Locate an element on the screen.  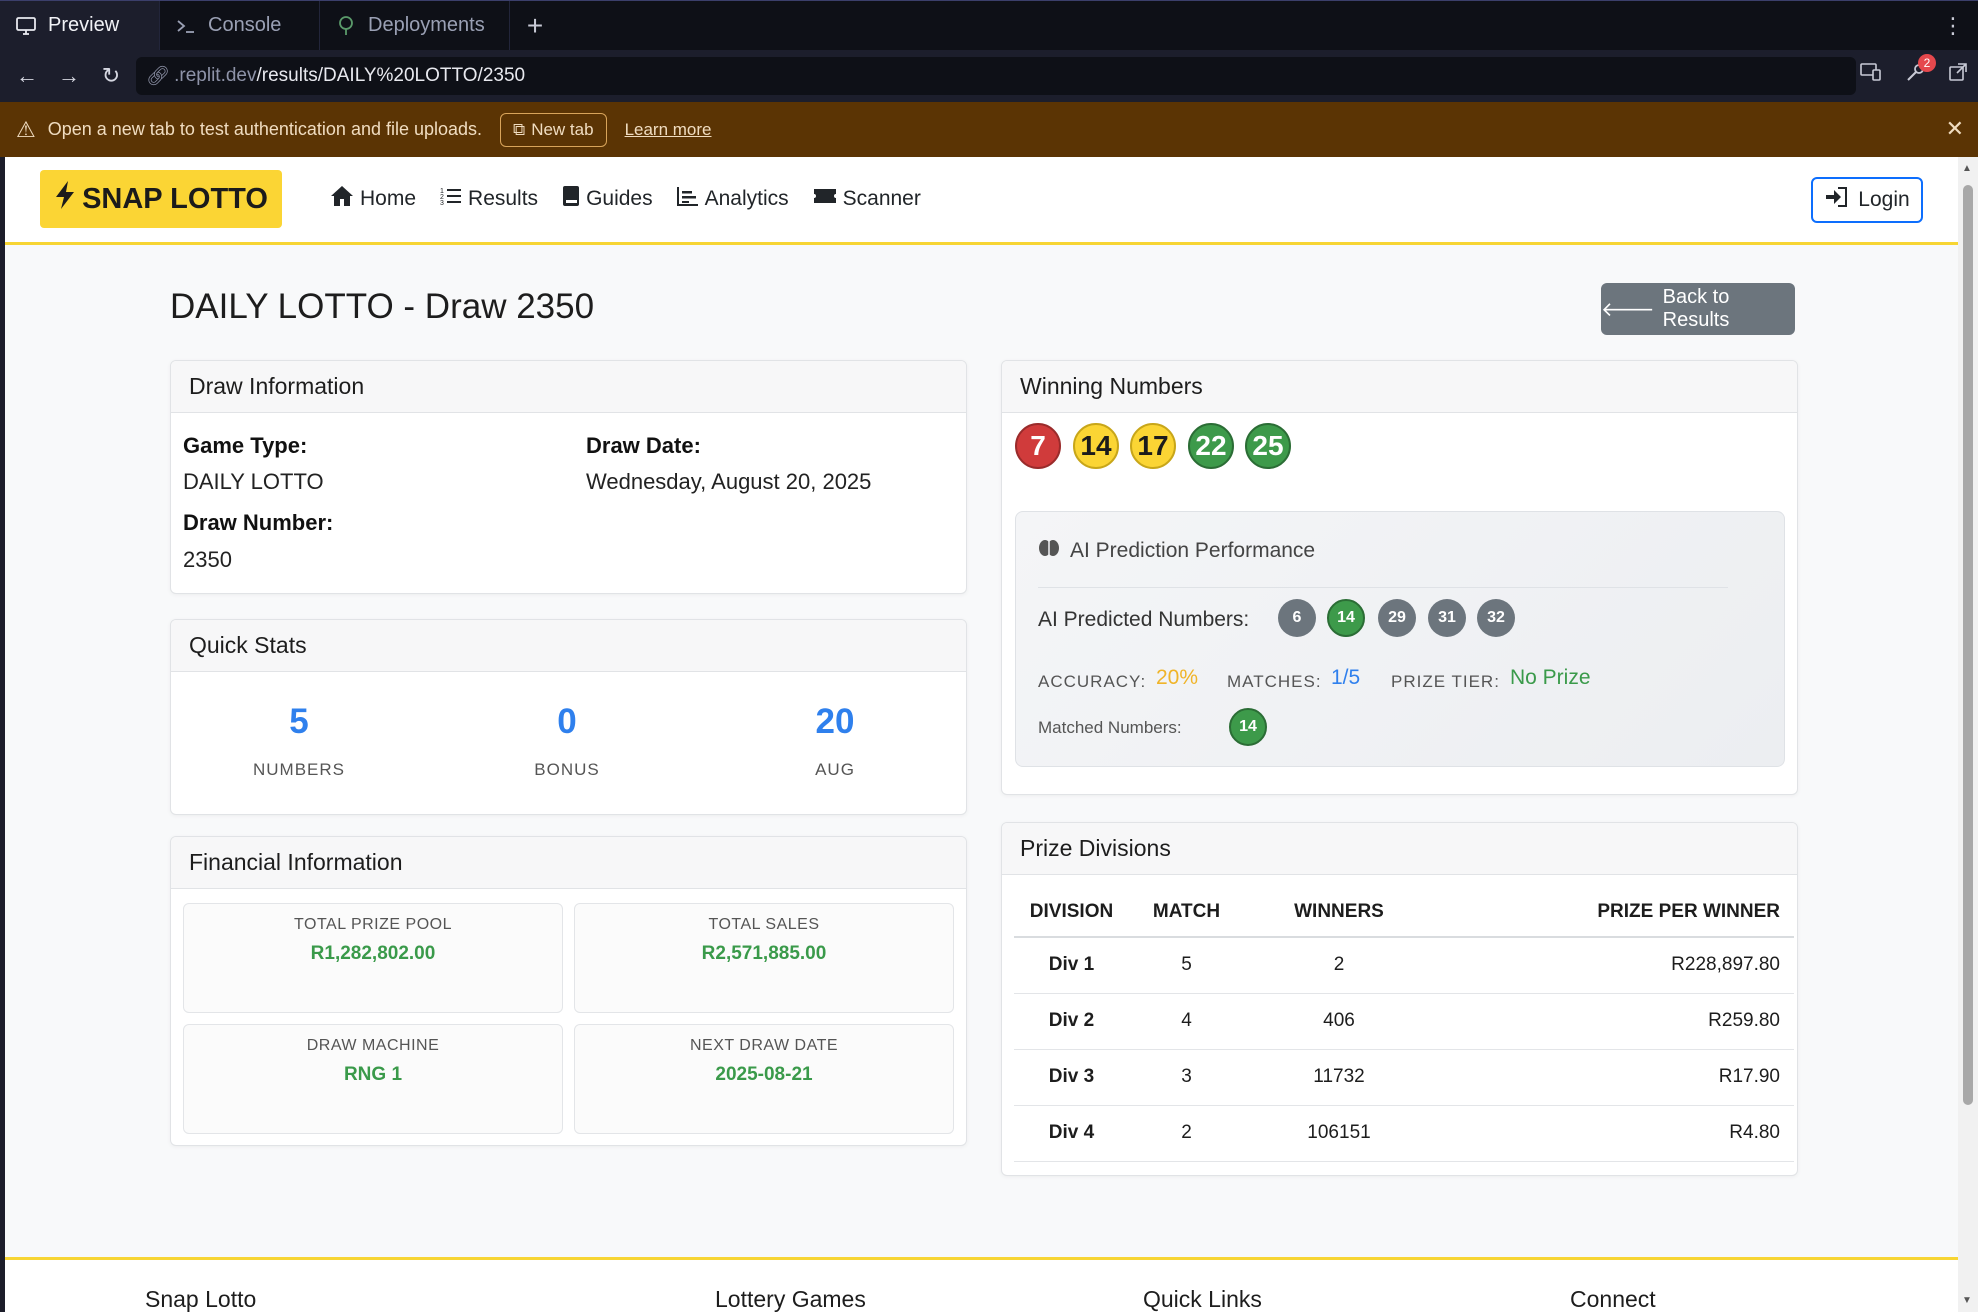
nav-home-label: Home is located at coordinates (388, 198).